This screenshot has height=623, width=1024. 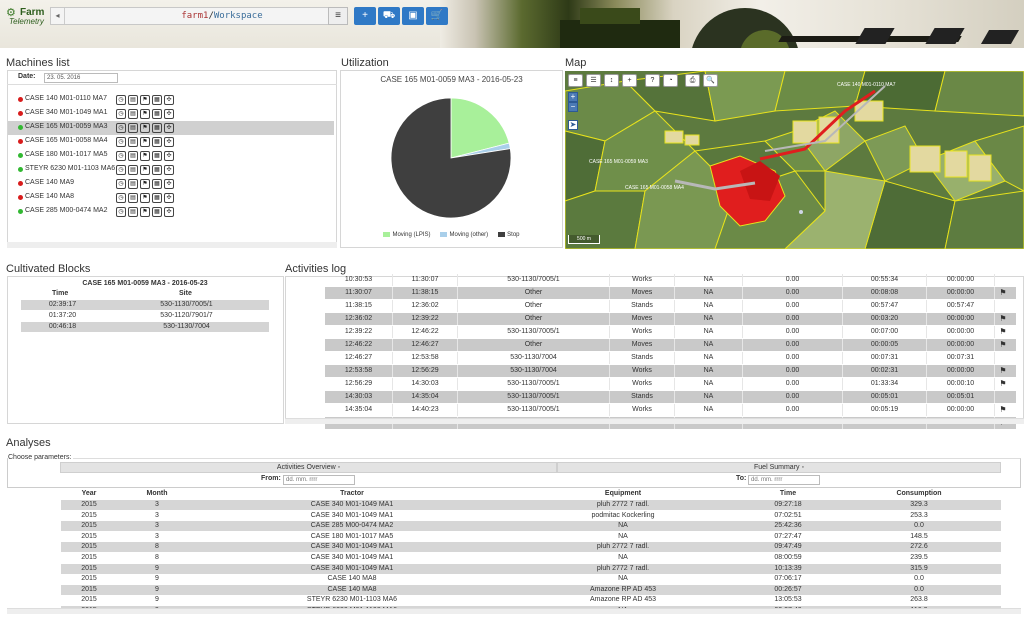 I want to click on cell-time: 07:02:51, so click(x=788, y=515).